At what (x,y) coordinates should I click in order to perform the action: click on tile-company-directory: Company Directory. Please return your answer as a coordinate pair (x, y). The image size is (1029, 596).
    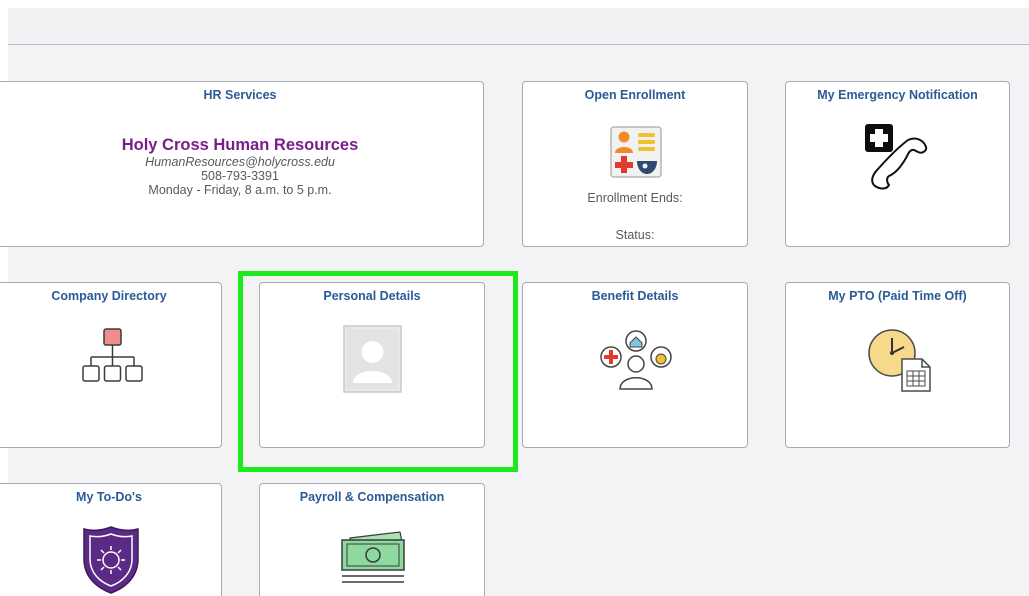
    Looking at the image, I should click on (111, 365).